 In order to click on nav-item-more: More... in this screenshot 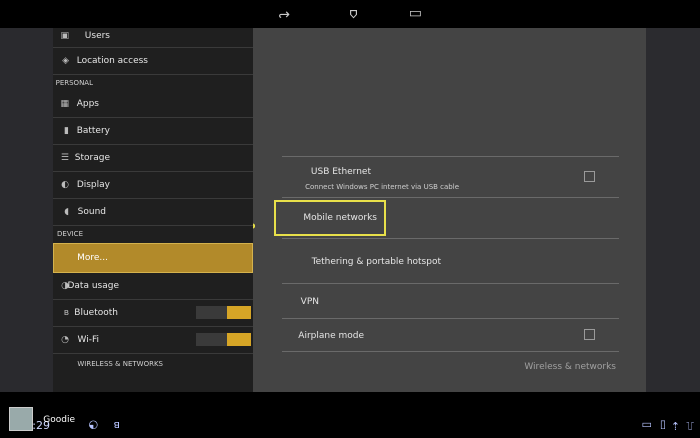, I will do `click(153, 258)`.